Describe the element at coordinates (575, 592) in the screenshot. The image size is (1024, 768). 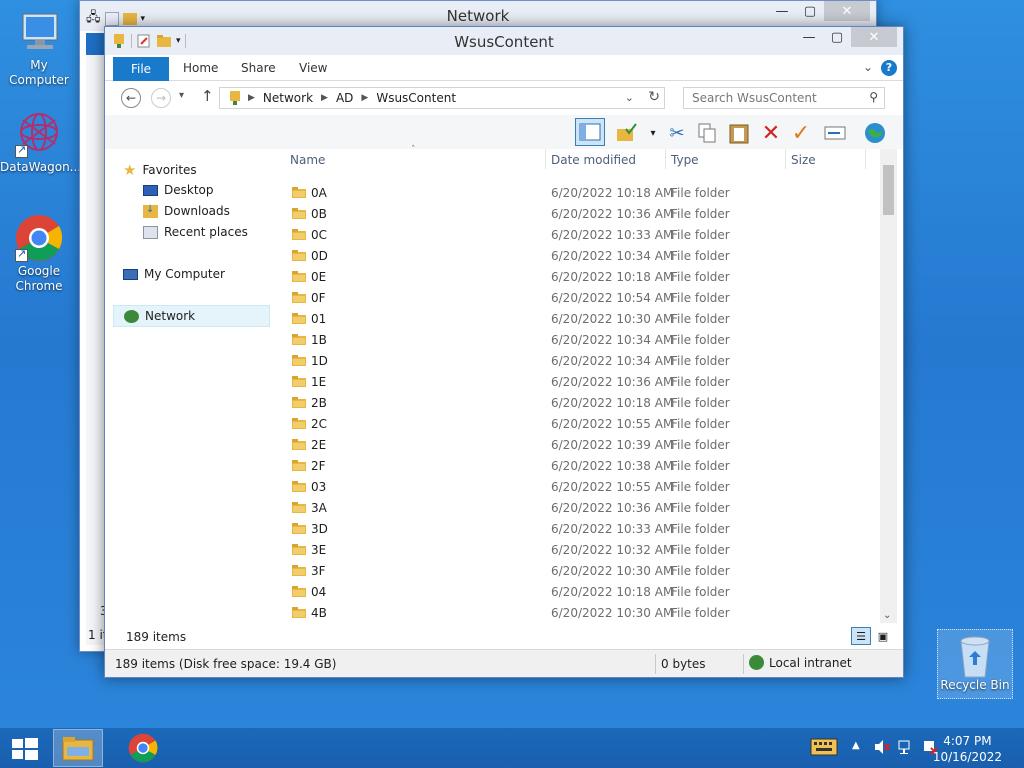
I see `table-row: 04 6/20/2022 10:18 AM File folder` at that location.